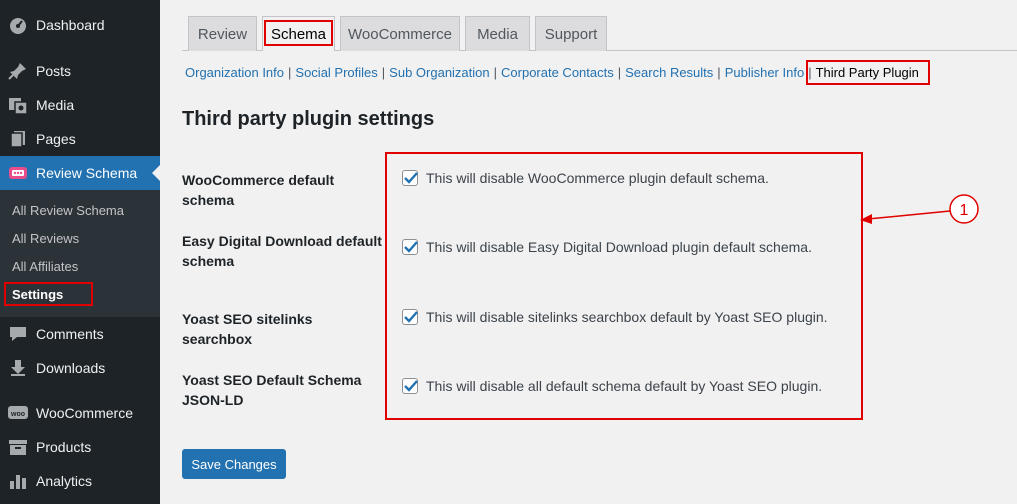  Describe the element at coordinates (919, 209) in the screenshot. I see `annotation-overlay: 1` at that location.